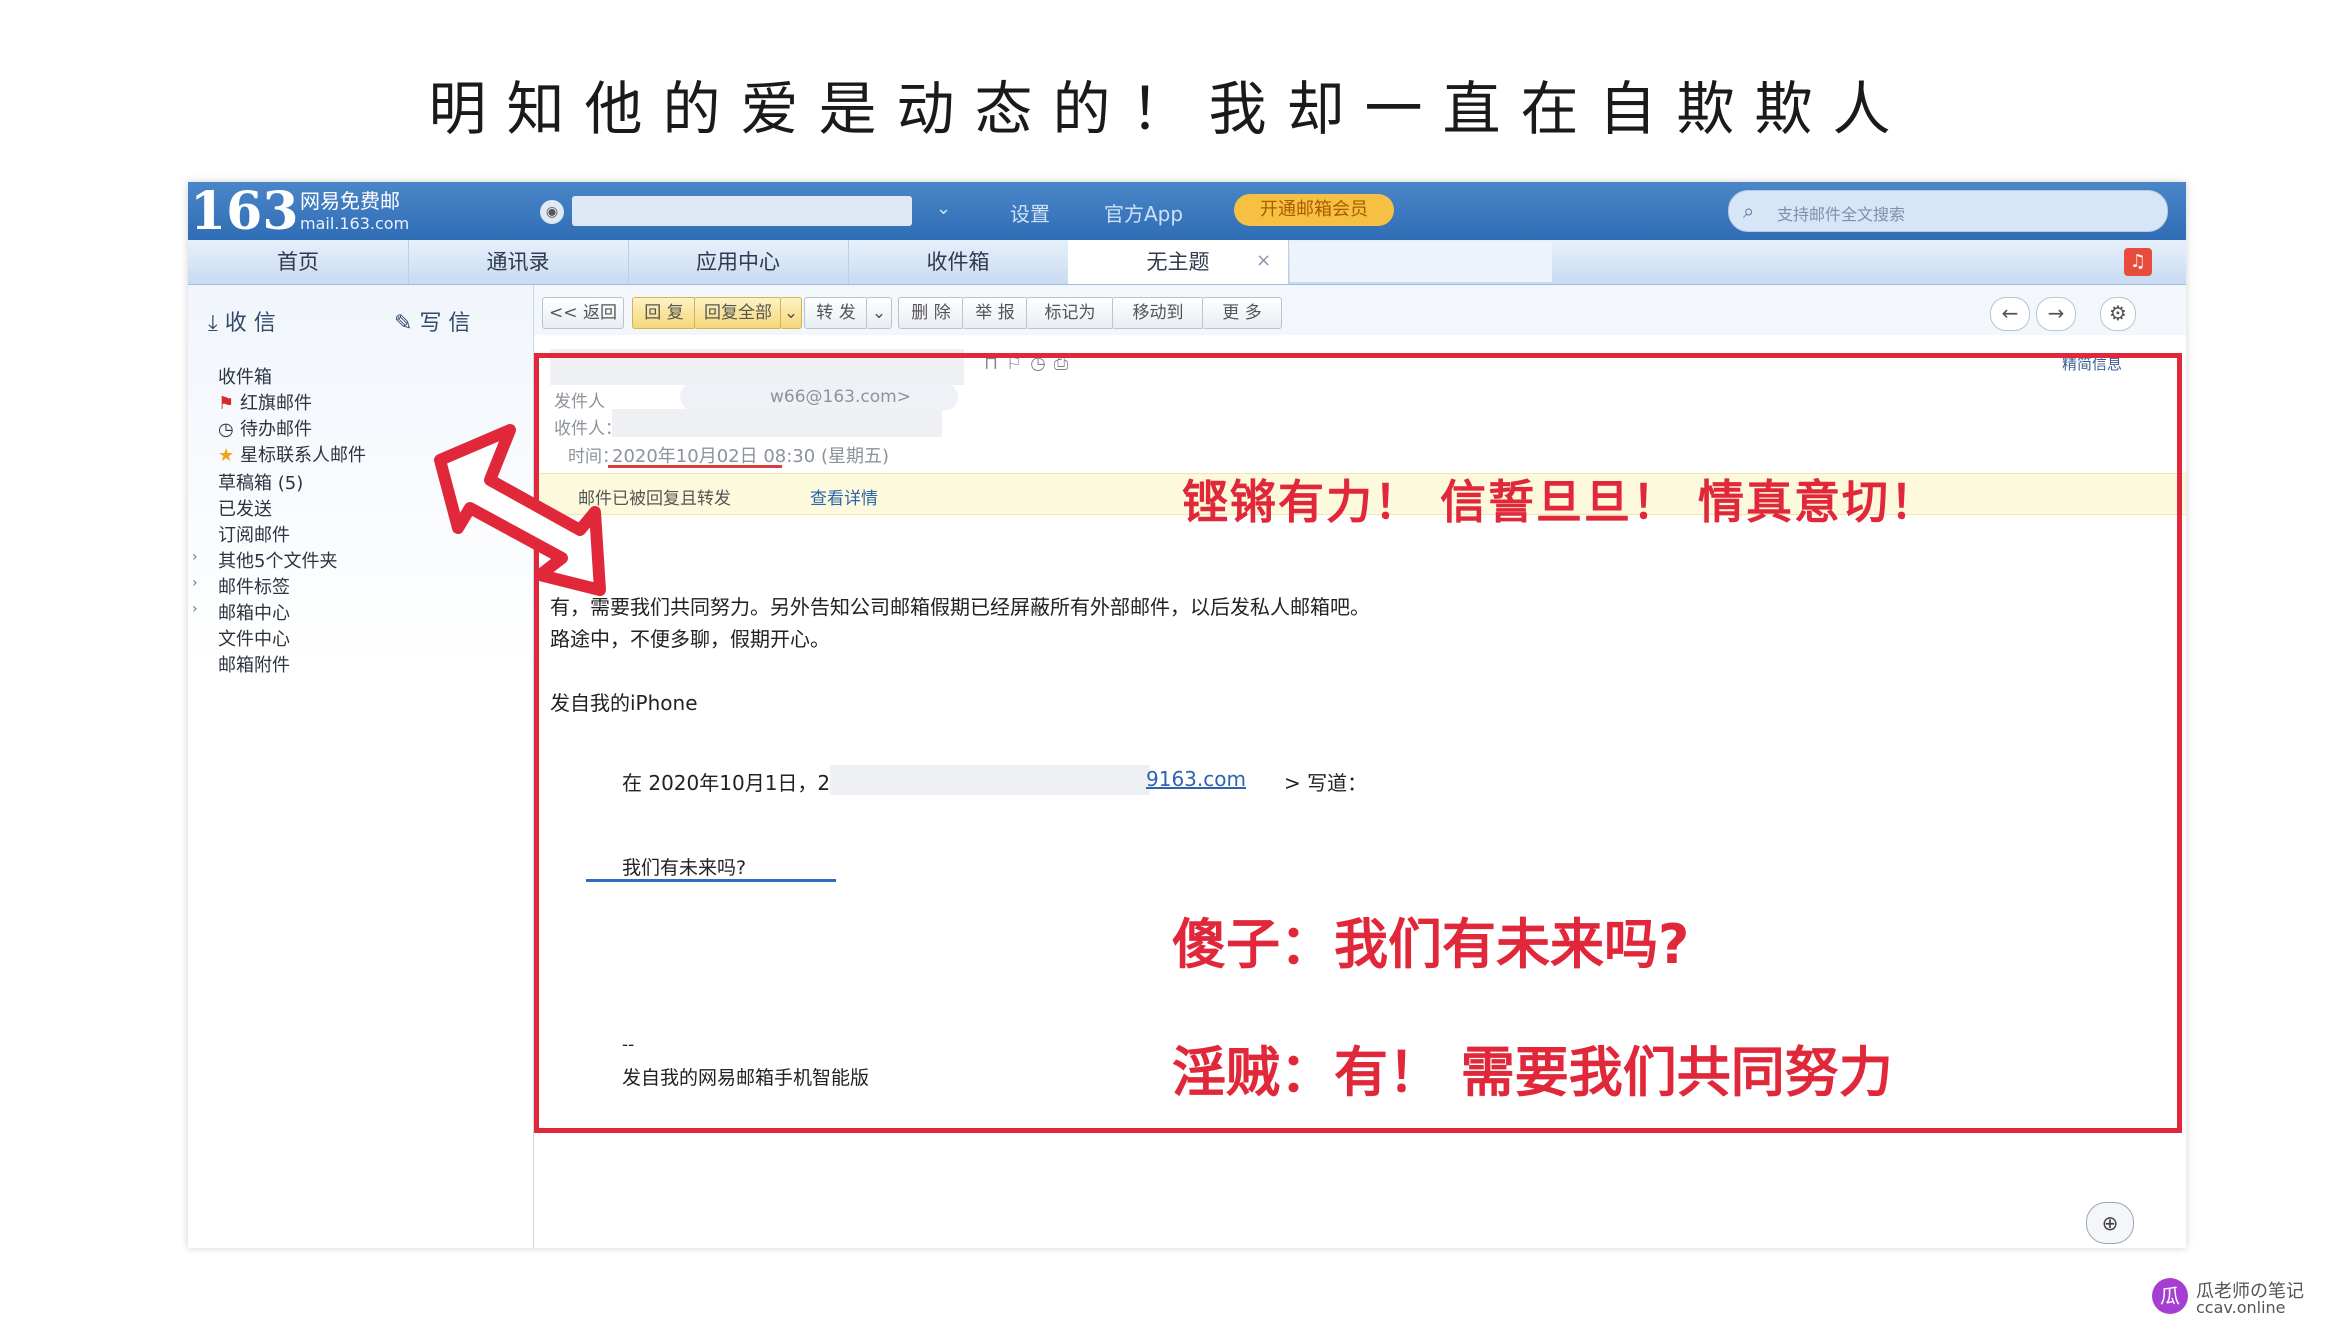 This screenshot has height=1317, width=2339. Describe the element at coordinates (254, 534) in the screenshot. I see `sidebar-item-subscriptions: 订阅邮件` at that location.